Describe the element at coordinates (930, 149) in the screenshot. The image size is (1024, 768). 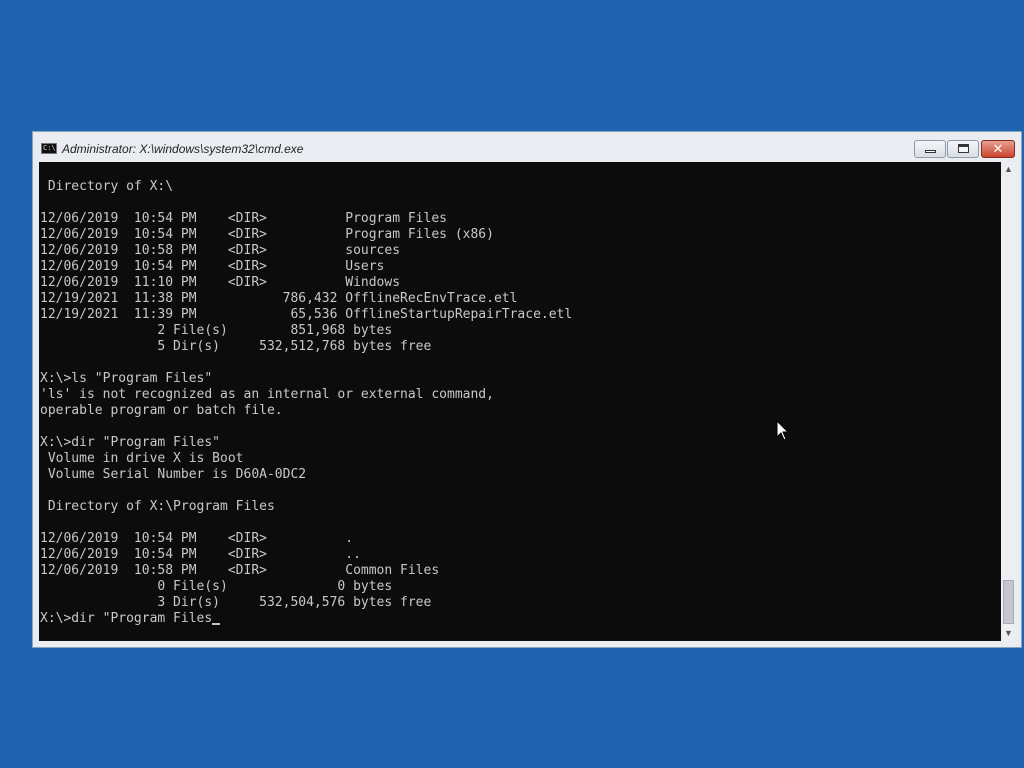
I see `minimize-button` at that location.